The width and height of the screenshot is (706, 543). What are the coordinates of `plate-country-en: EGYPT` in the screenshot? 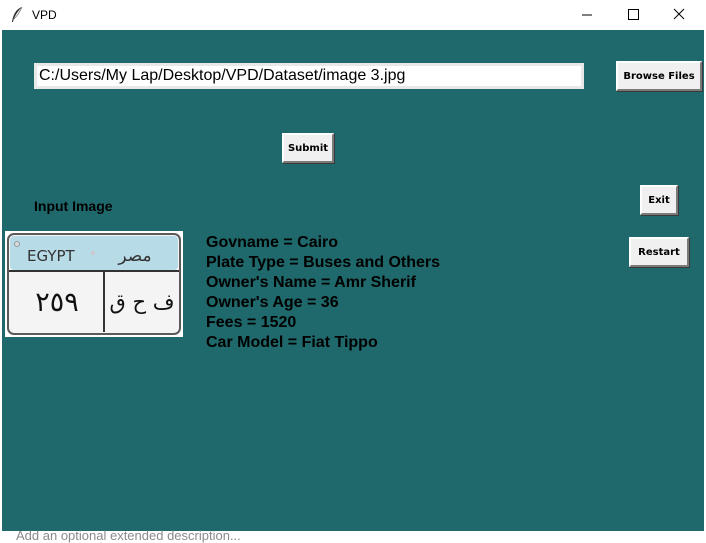 It's located at (51, 256).